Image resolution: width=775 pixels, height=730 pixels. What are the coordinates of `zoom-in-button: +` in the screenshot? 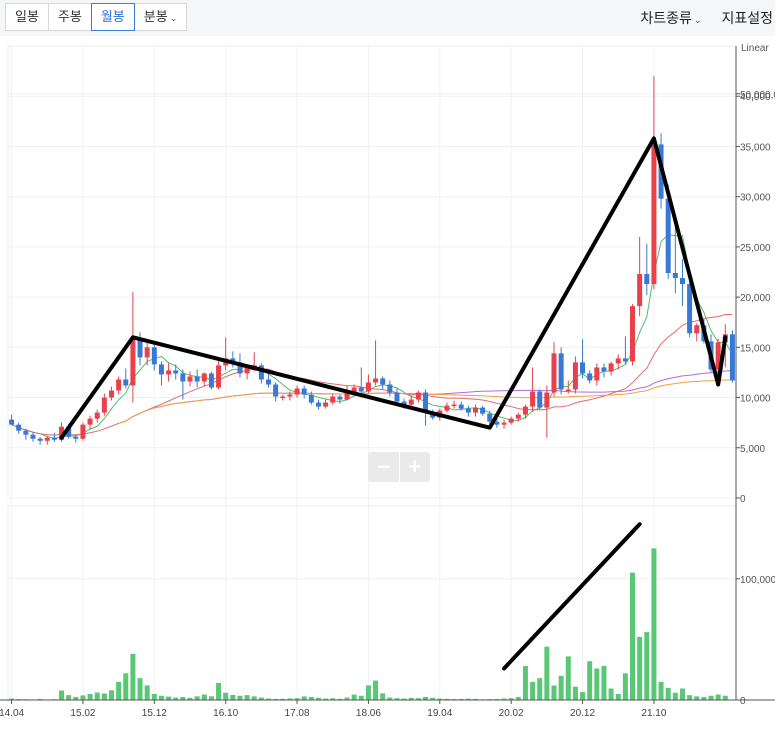 It's located at (415, 467).